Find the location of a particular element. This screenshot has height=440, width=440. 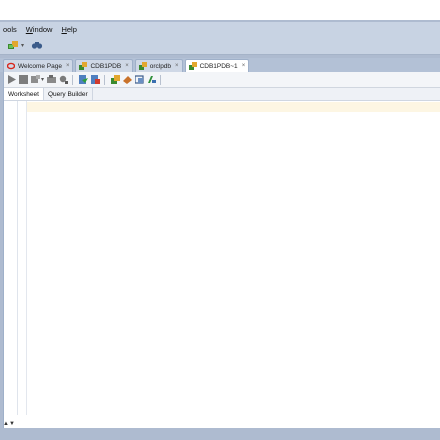

tab-worksheet: Worksheet is located at coordinates (24, 94).